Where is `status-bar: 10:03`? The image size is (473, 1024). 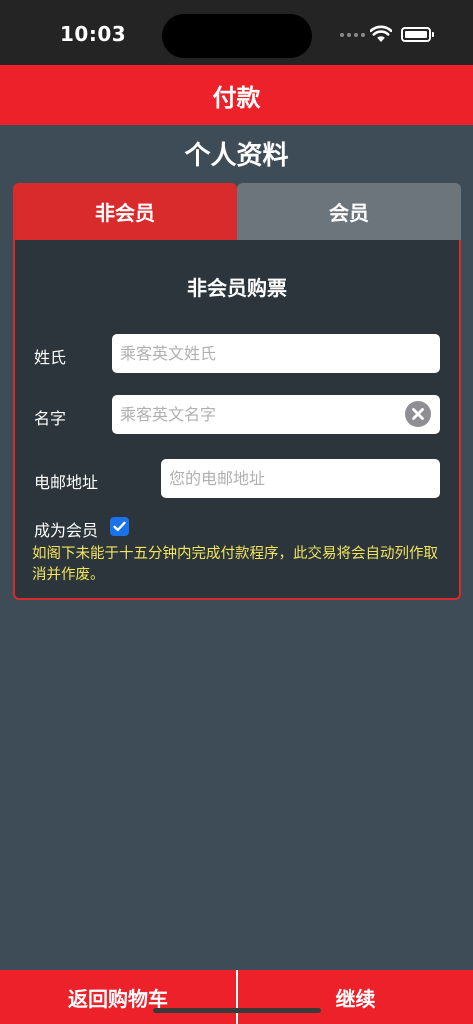
status-bar: 10:03 is located at coordinates (236, 32).